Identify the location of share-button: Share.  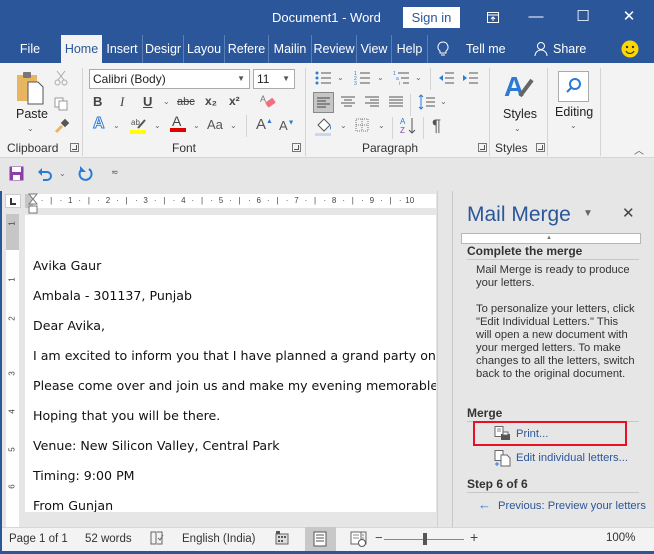
(569, 49).